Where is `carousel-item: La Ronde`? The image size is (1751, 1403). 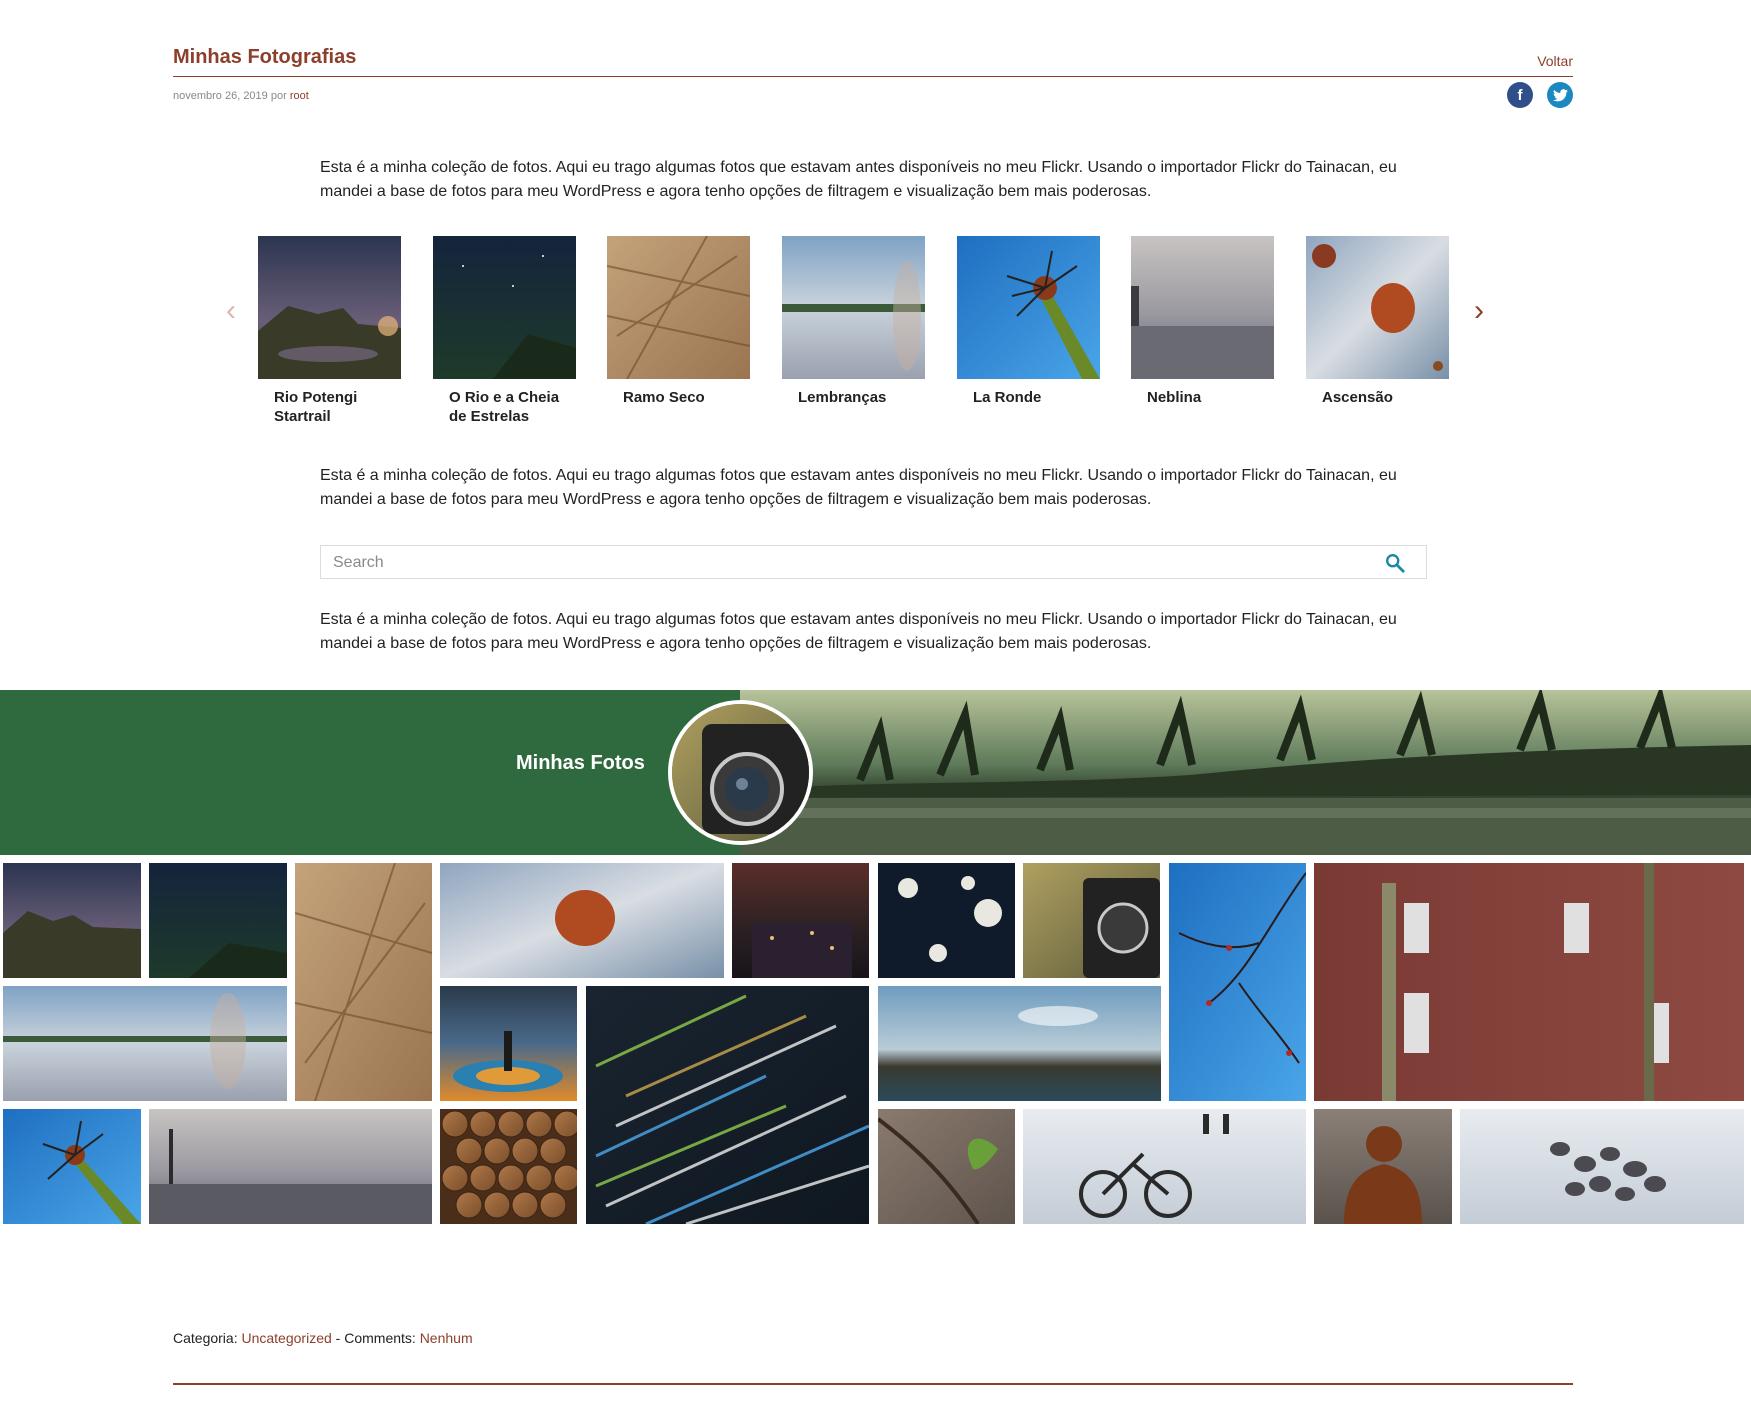
carousel-item: La Ronde is located at coordinates (1028, 321).